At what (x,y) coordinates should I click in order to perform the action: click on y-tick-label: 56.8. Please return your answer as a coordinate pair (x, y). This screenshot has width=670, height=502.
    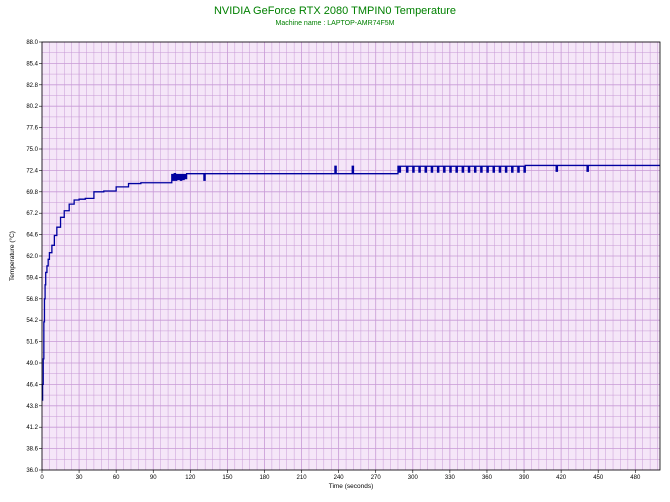
    Looking at the image, I should click on (32, 300).